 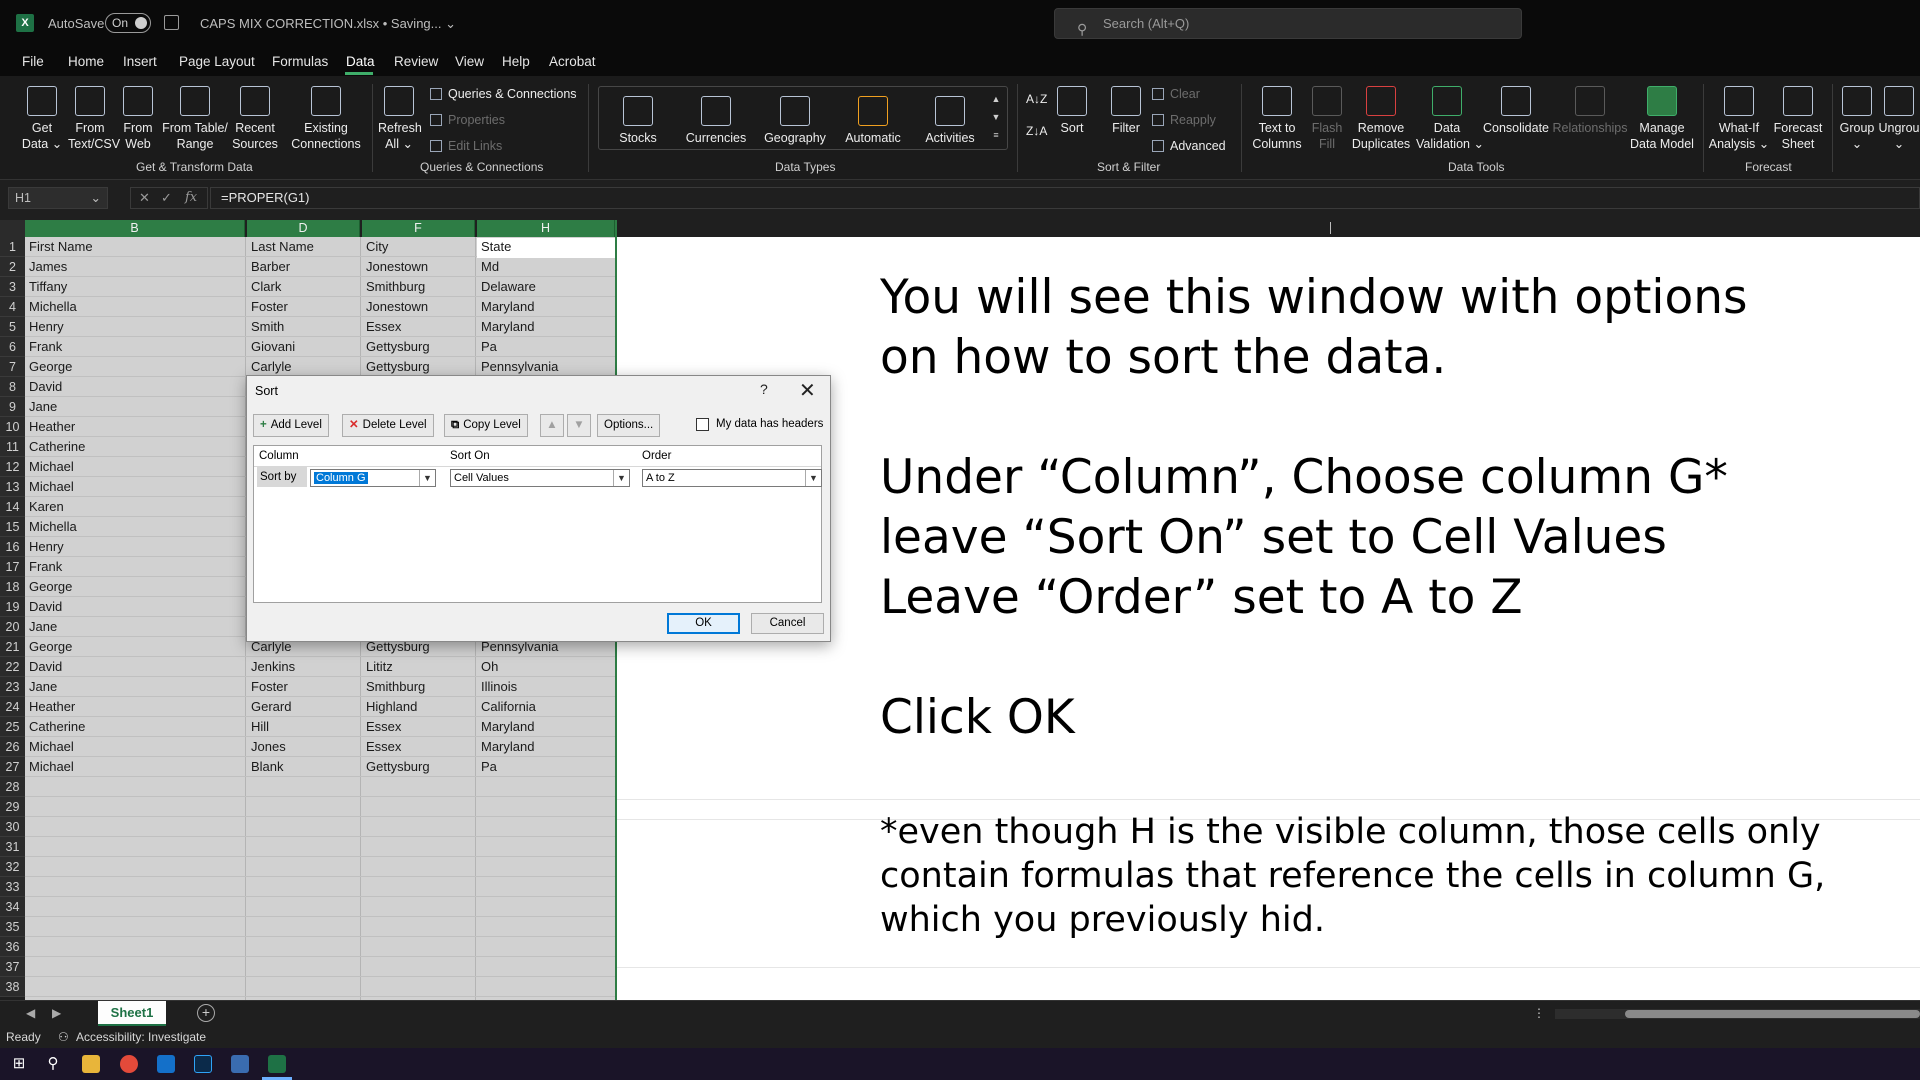 What do you see at coordinates (303, 707) in the screenshot?
I see `table-cell: Gerard` at bounding box center [303, 707].